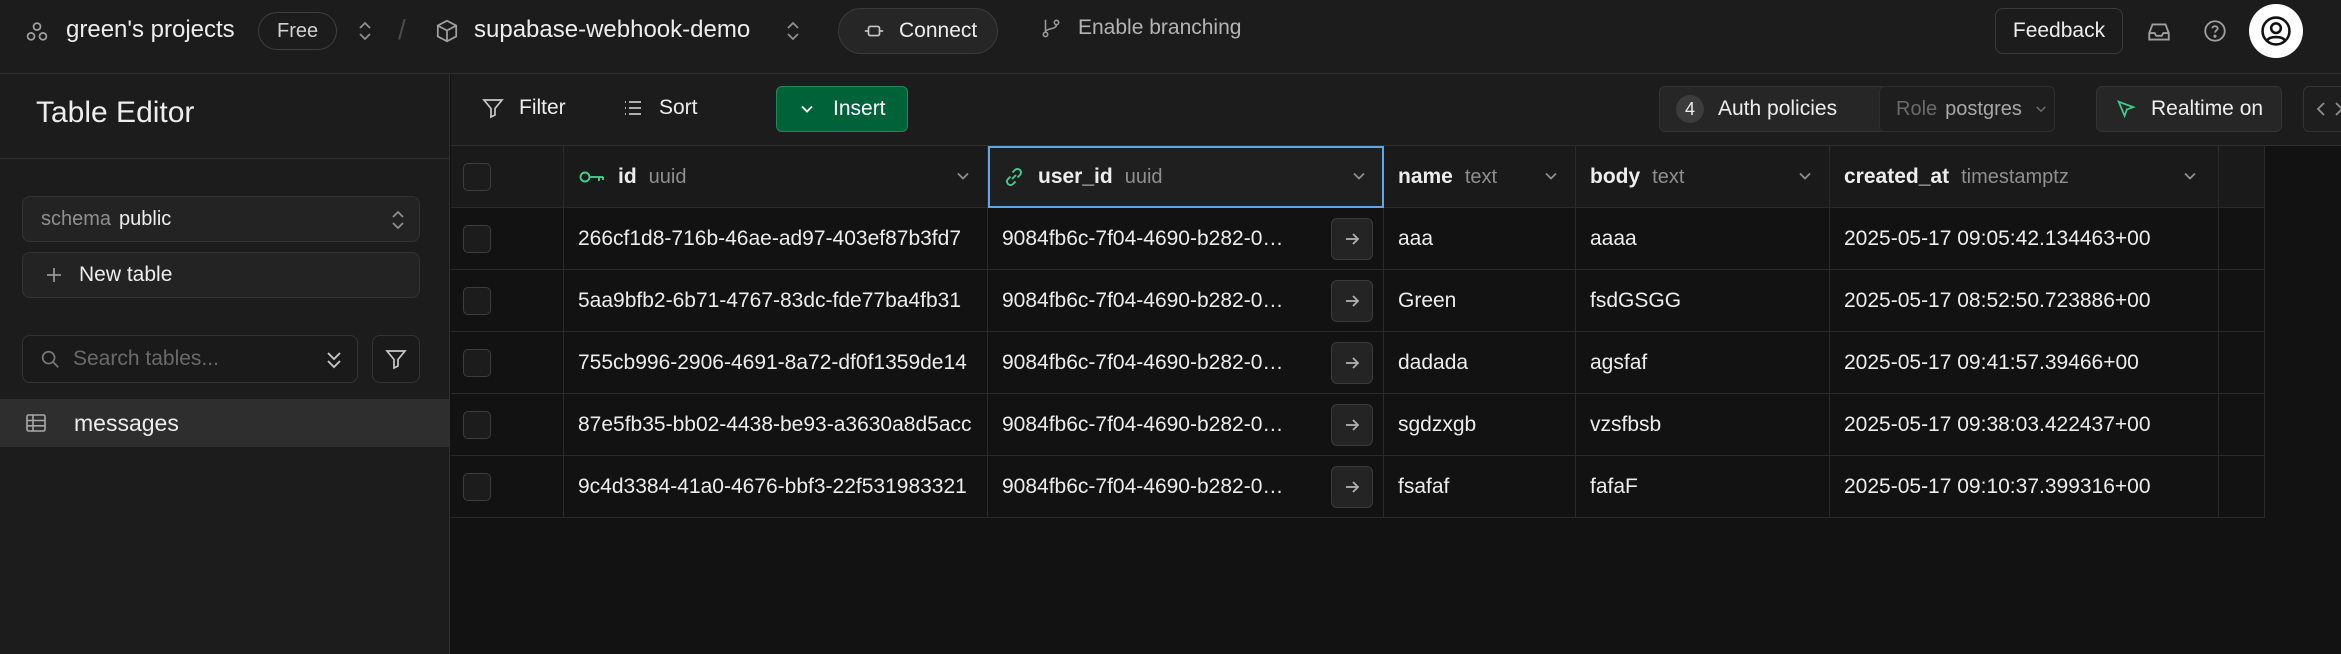 Image resolution: width=2341 pixels, height=654 pixels. What do you see at coordinates (1480, 239) in the screenshot?
I see `cell-name: aaa` at bounding box center [1480, 239].